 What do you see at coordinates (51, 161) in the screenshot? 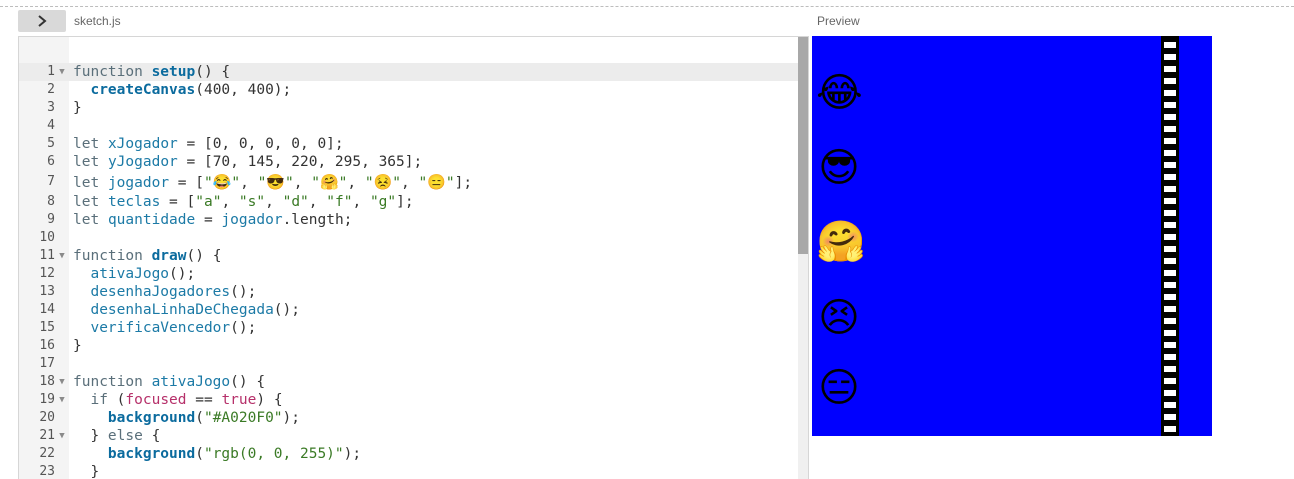
I see `line-number: 6` at bounding box center [51, 161].